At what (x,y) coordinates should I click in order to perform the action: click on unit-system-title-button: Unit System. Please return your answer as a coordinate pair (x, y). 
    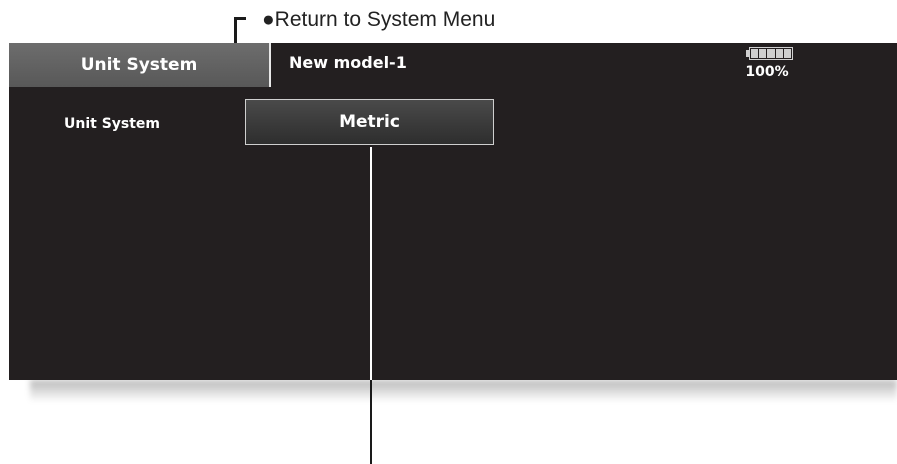
    Looking at the image, I should click on (140, 65).